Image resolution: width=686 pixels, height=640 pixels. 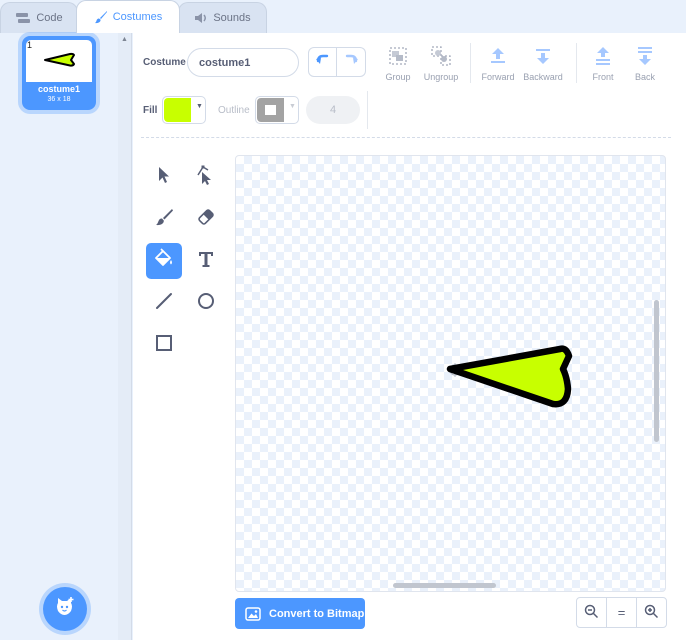 I want to click on undo-redo-group, so click(x=337, y=62).